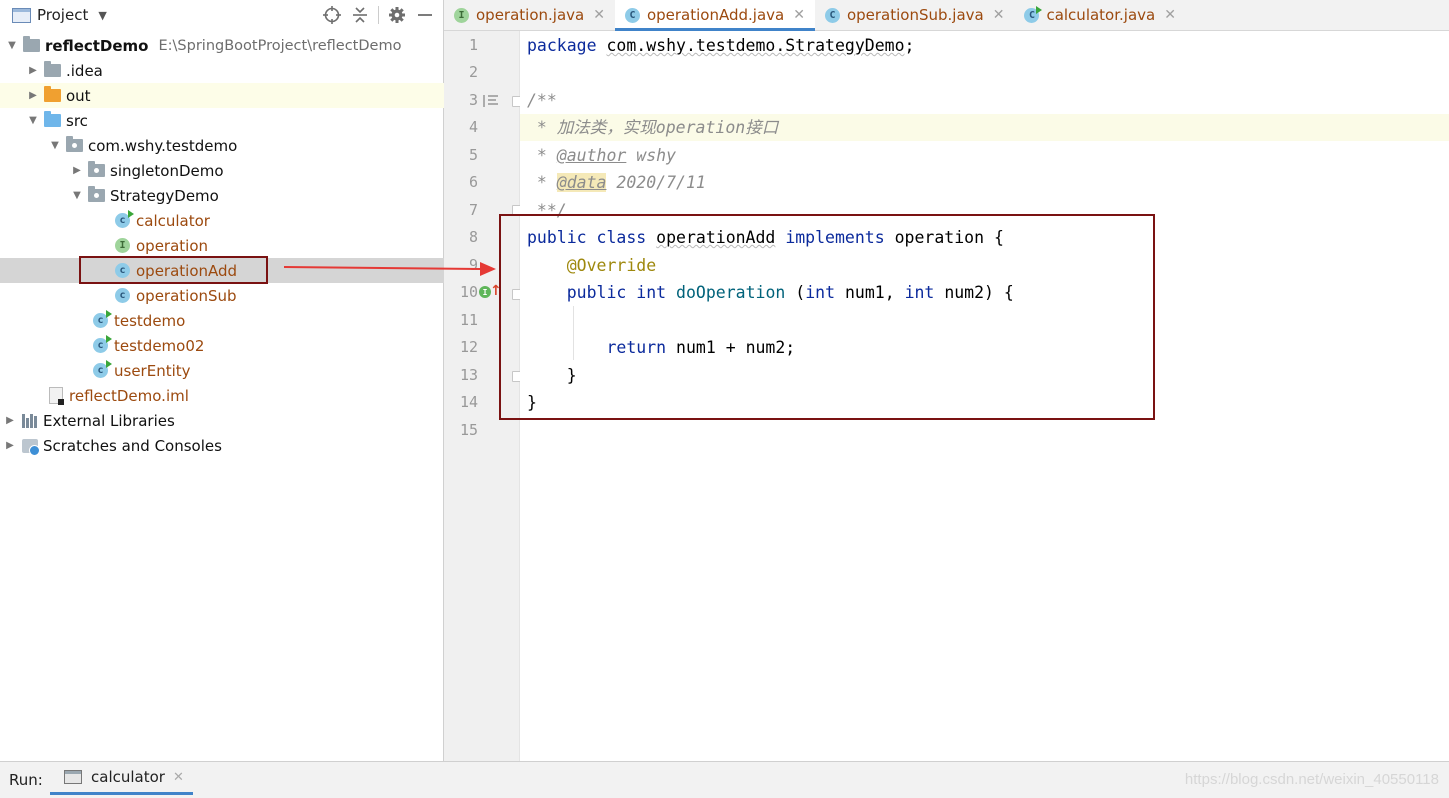 This screenshot has height=798, width=1449. I want to click on tree-item-out: ▶ out, so click(234, 95).